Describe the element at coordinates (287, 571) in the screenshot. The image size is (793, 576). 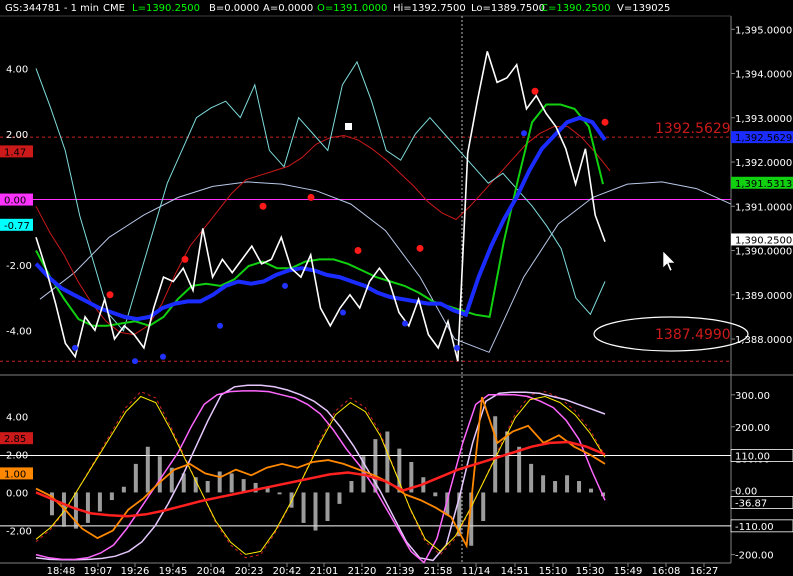
I see `time-tick-label: 20:42` at that location.